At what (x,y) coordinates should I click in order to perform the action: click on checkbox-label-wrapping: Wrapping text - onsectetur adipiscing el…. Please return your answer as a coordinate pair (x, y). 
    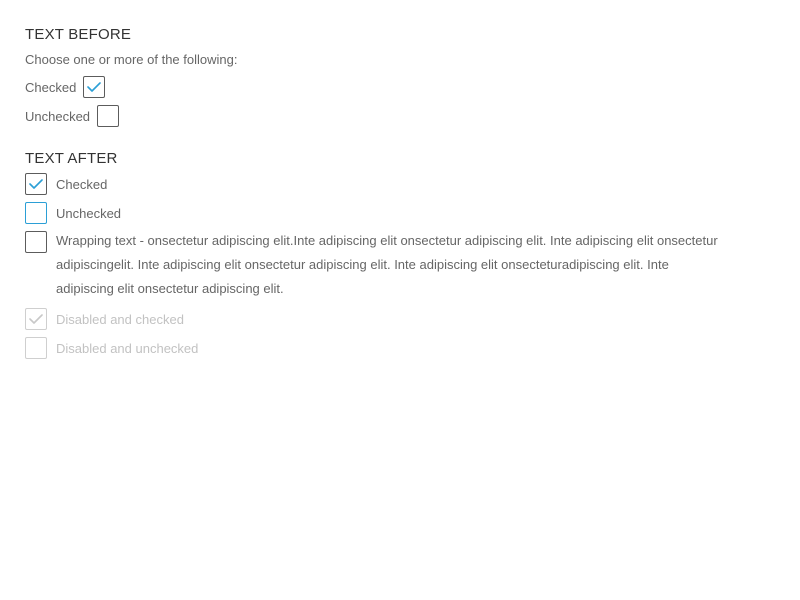
    Looking at the image, I should click on (387, 264).